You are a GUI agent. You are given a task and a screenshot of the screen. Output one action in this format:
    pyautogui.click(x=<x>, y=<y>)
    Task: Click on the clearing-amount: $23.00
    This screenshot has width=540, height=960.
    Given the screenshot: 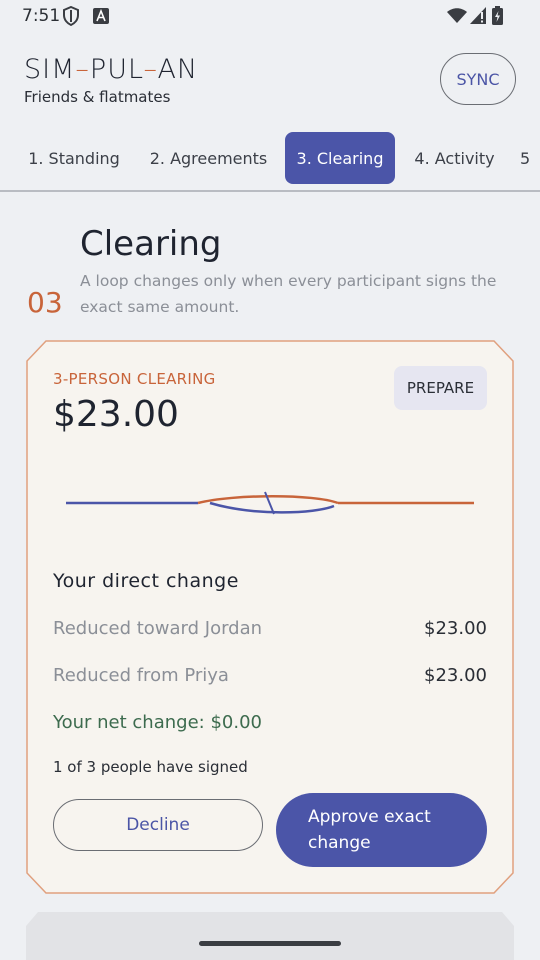 What is the action you would take?
    pyautogui.click(x=116, y=414)
    